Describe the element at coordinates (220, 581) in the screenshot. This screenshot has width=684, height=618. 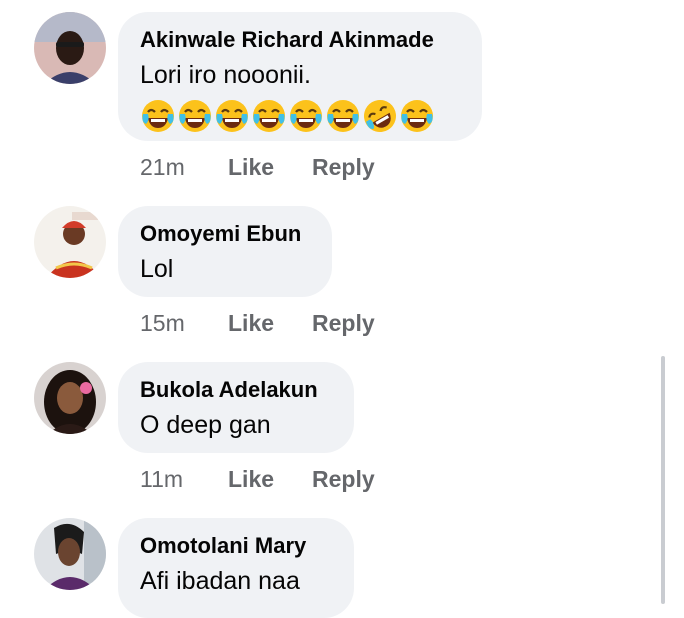
I see `comment-text: Afi ibadan naa` at that location.